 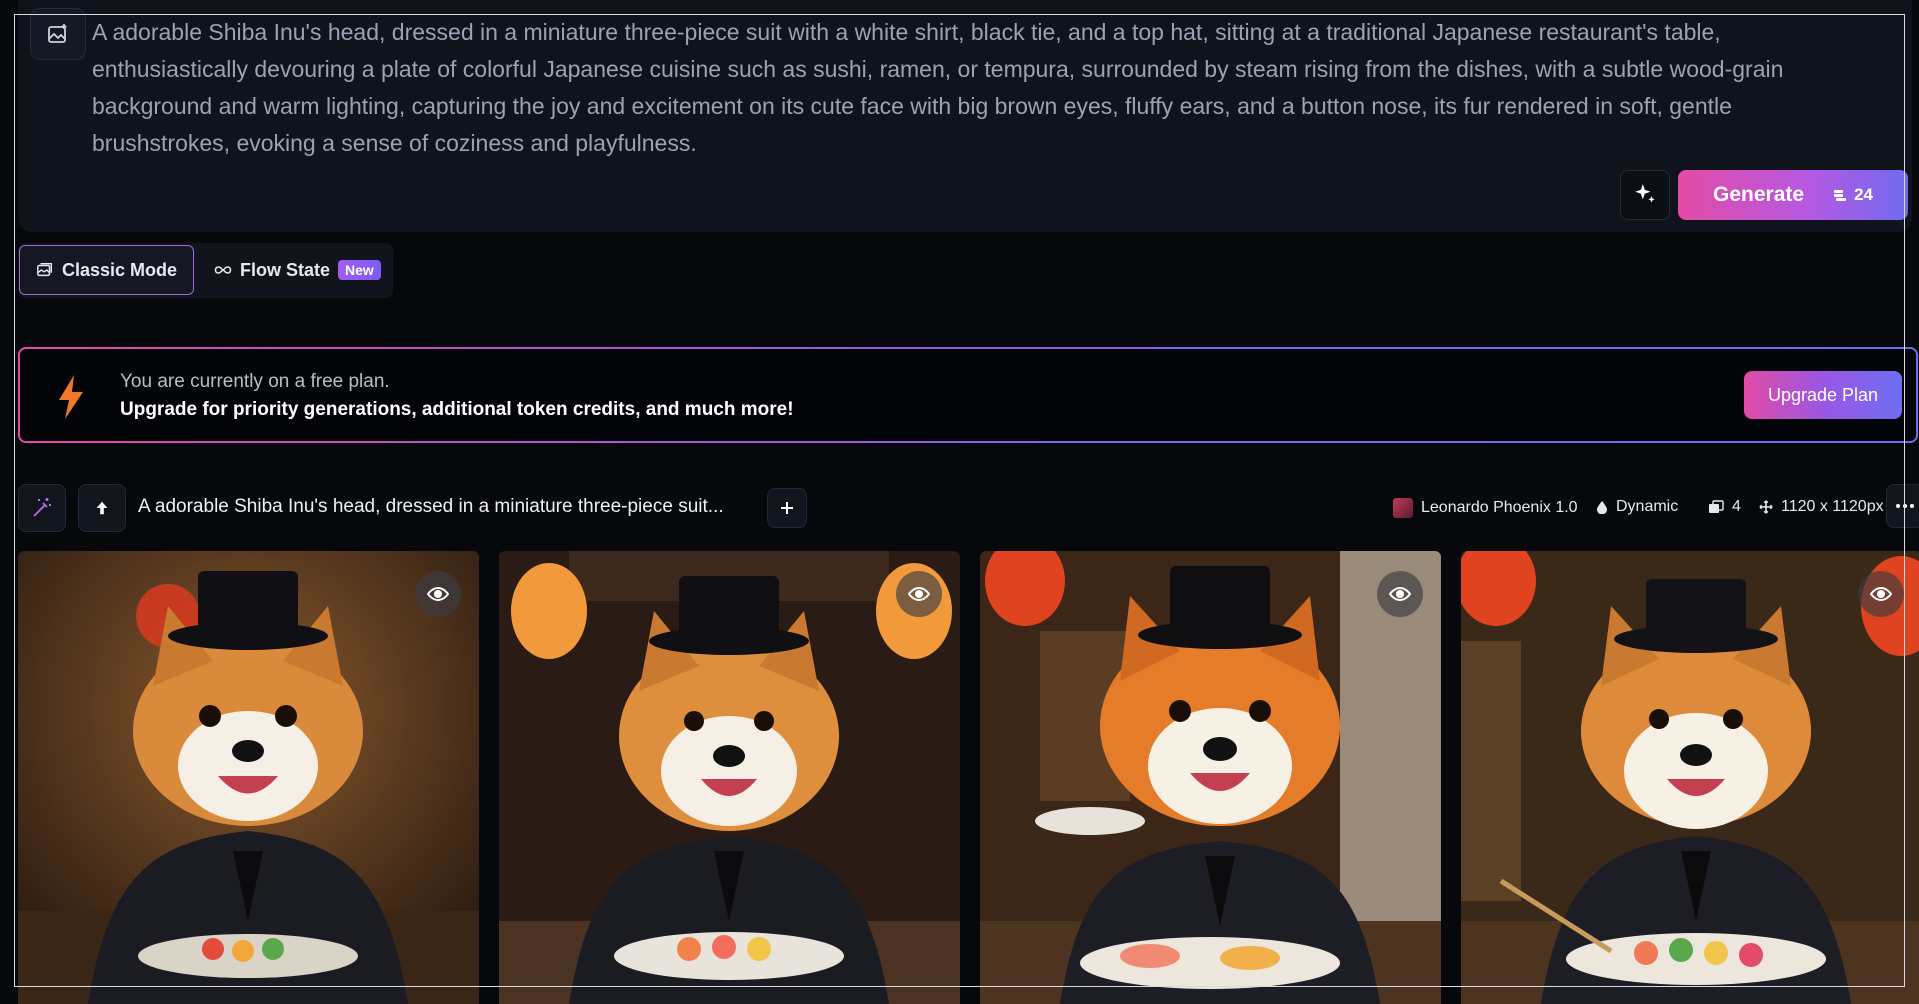 What do you see at coordinates (1905, 506) in the screenshot?
I see `more-horizontal-icon` at bounding box center [1905, 506].